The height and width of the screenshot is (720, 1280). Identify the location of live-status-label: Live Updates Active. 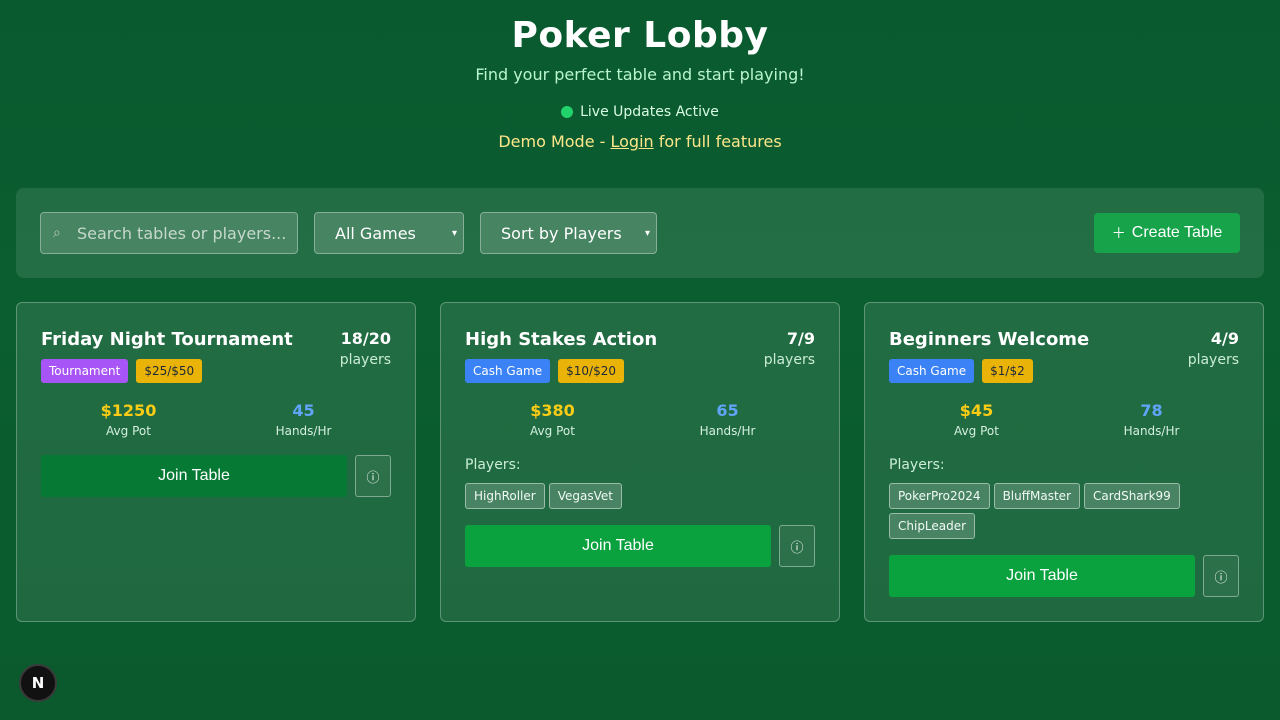
(649, 112).